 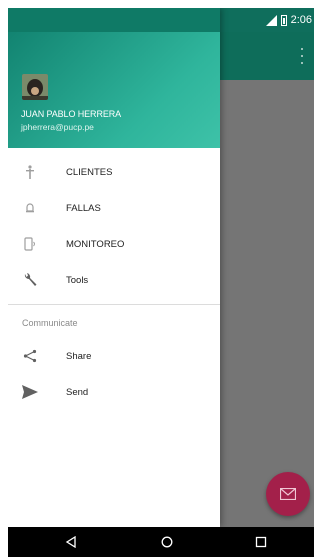 What do you see at coordinates (79, 356) in the screenshot?
I see `menu-item-label: Share` at bounding box center [79, 356].